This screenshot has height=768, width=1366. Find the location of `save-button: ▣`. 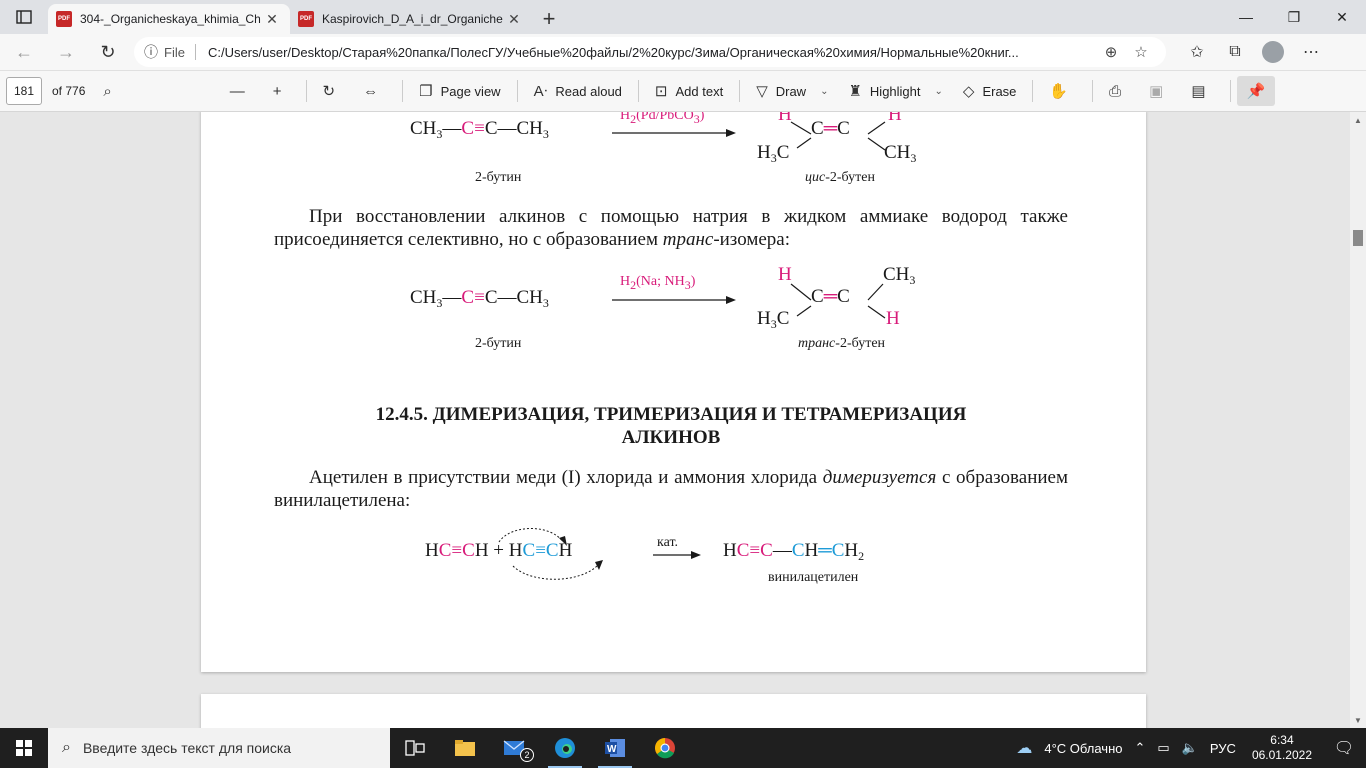

save-button: ▣ is located at coordinates (1160, 91).